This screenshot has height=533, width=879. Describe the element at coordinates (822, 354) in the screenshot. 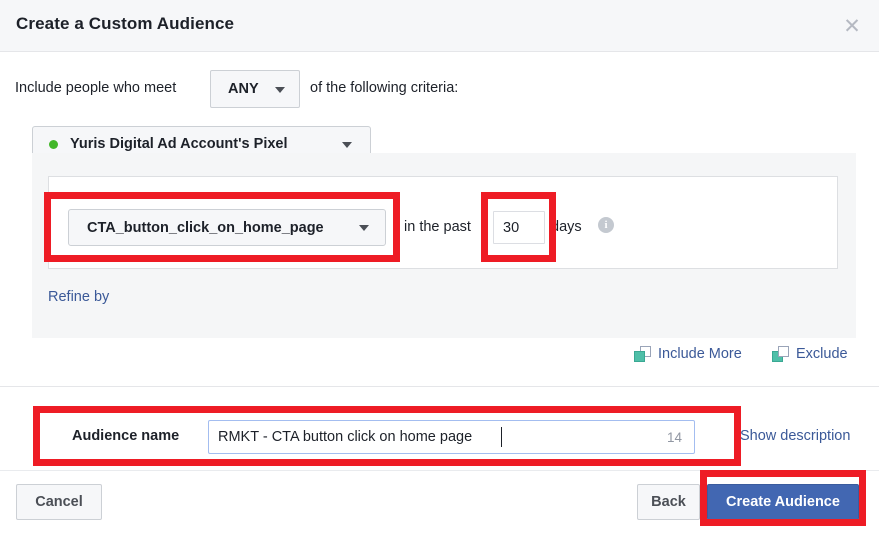

I see `exclude-label: Exclude` at that location.